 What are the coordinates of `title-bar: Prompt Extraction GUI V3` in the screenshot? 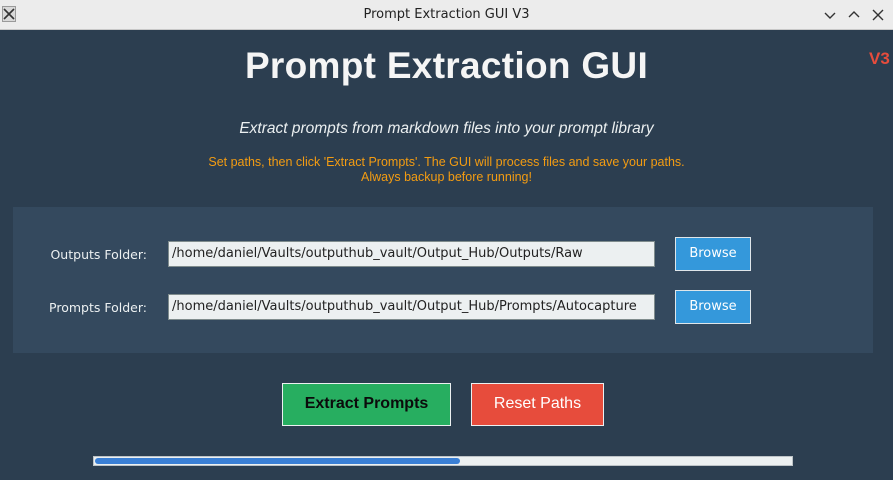 It's located at (446, 15).